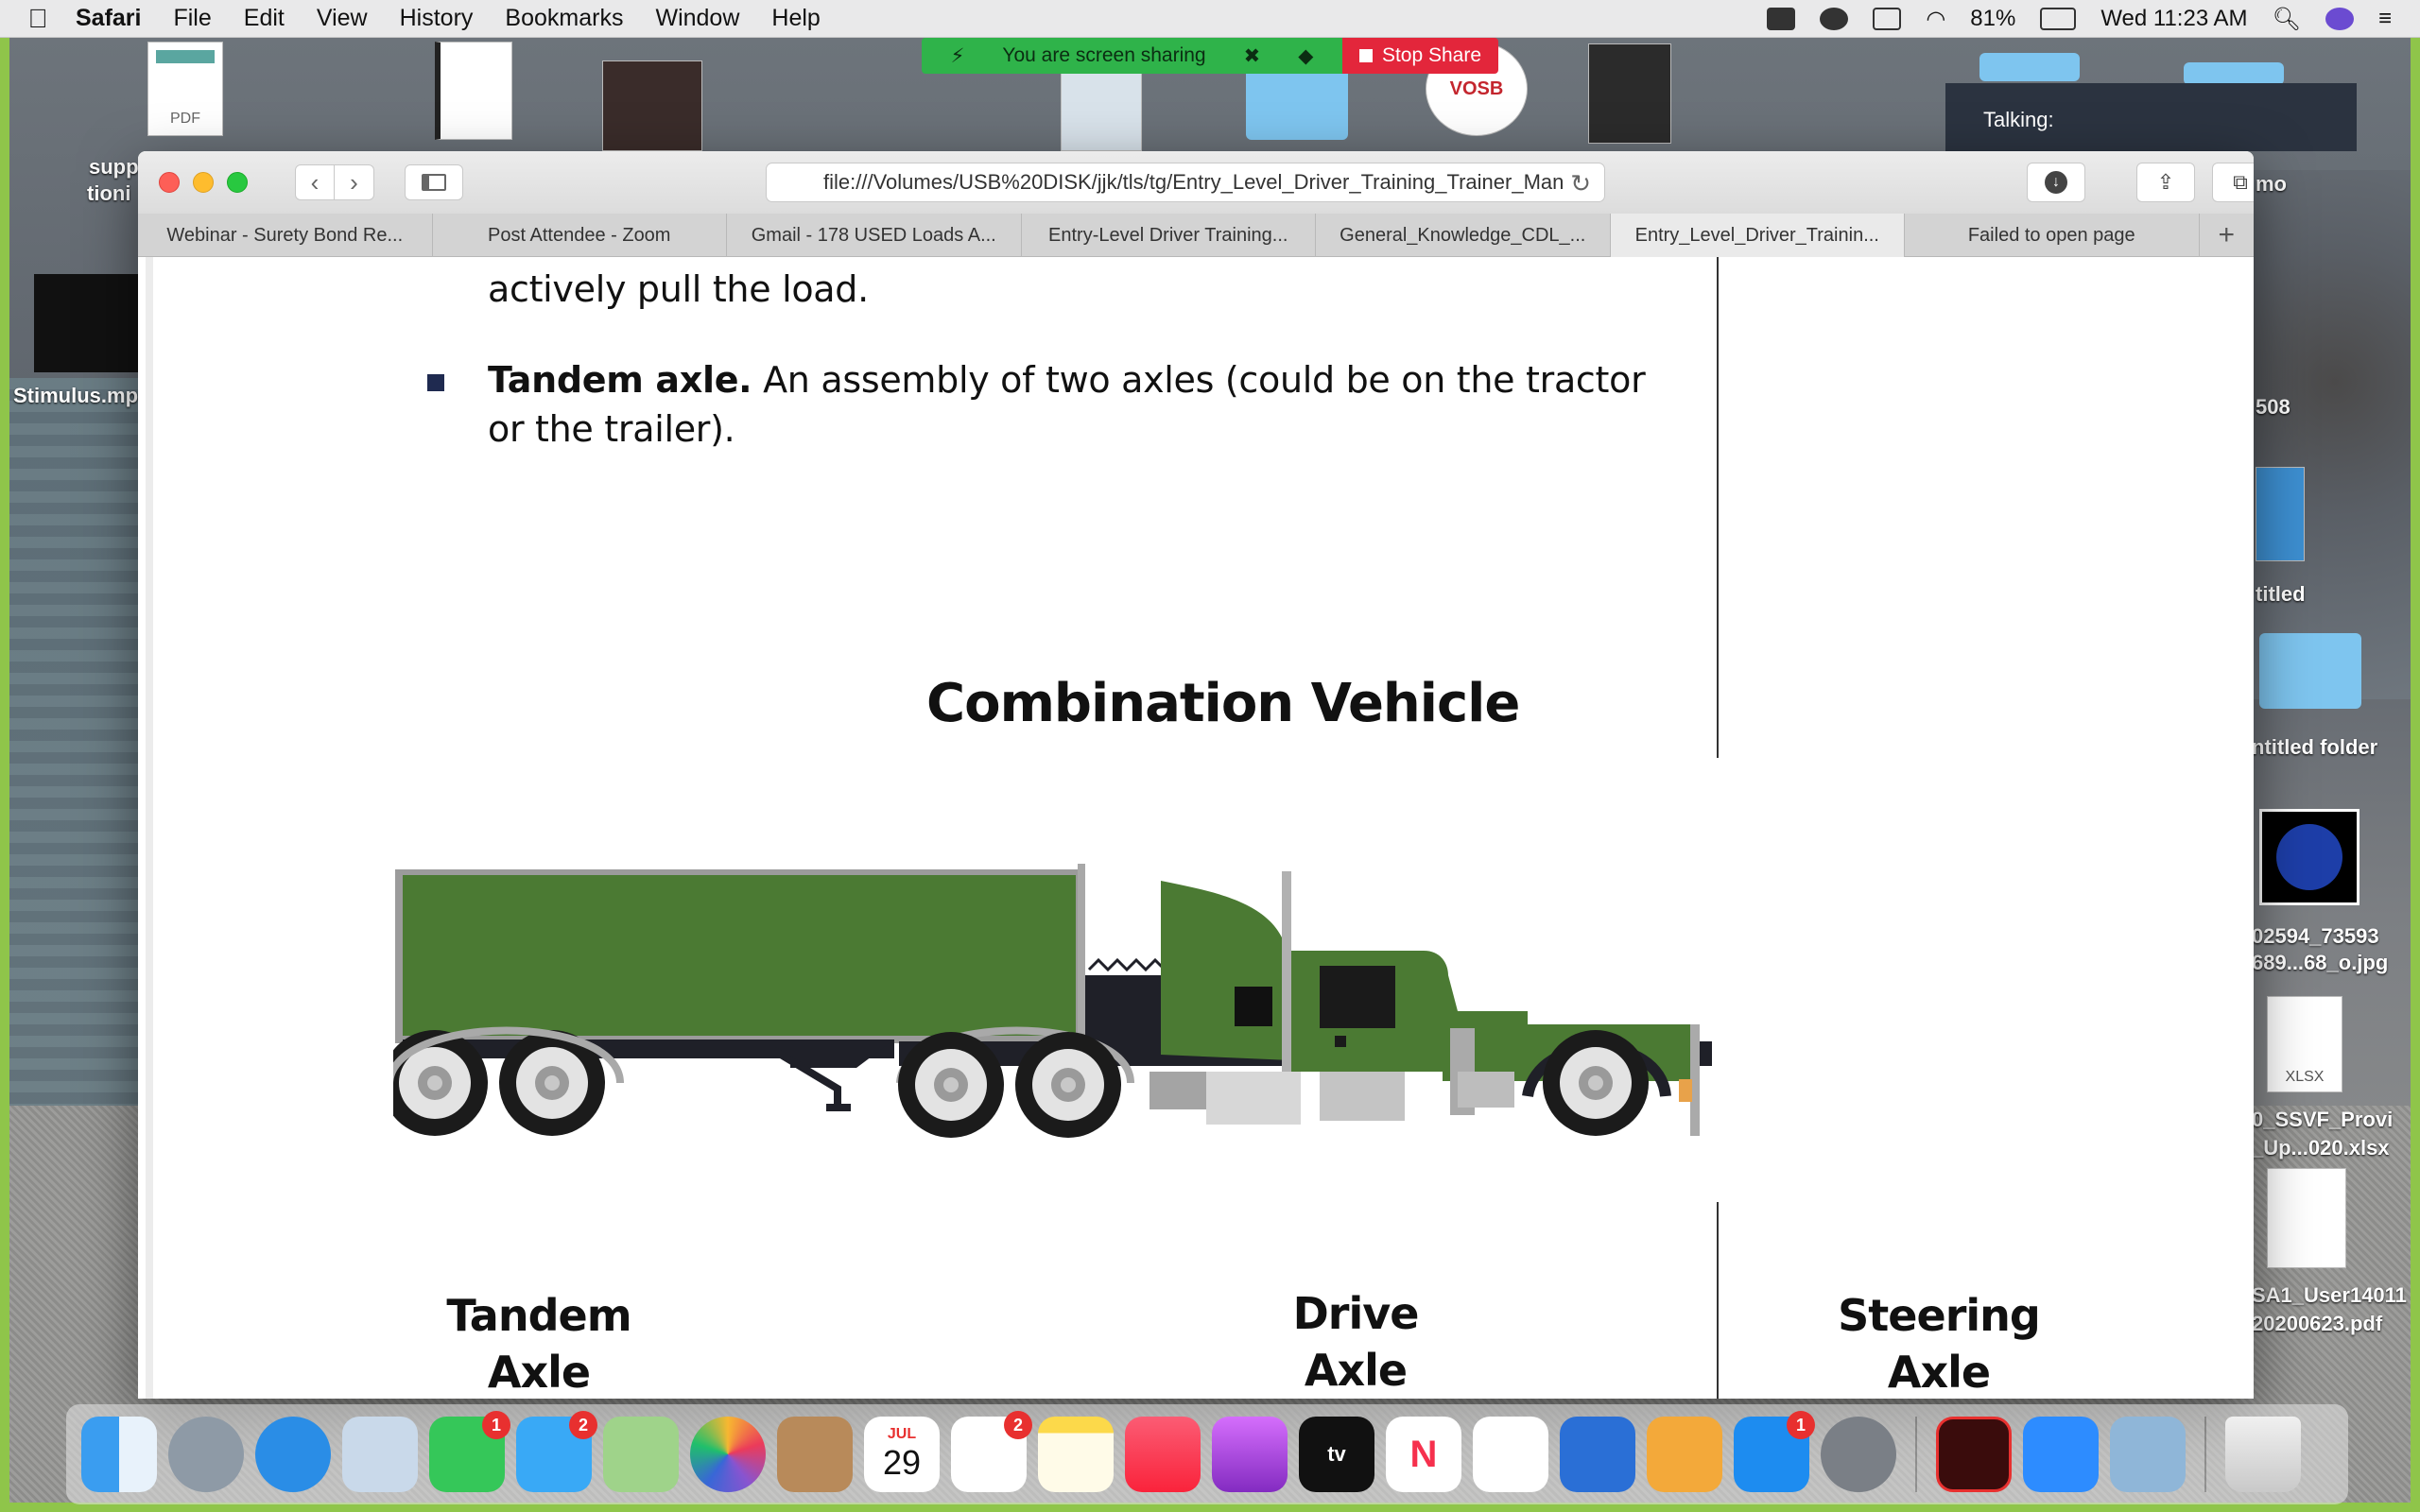 Image resolution: width=2420 pixels, height=1512 pixels. Describe the element at coordinates (2058, 19) in the screenshot. I see `battery-icon` at that location.